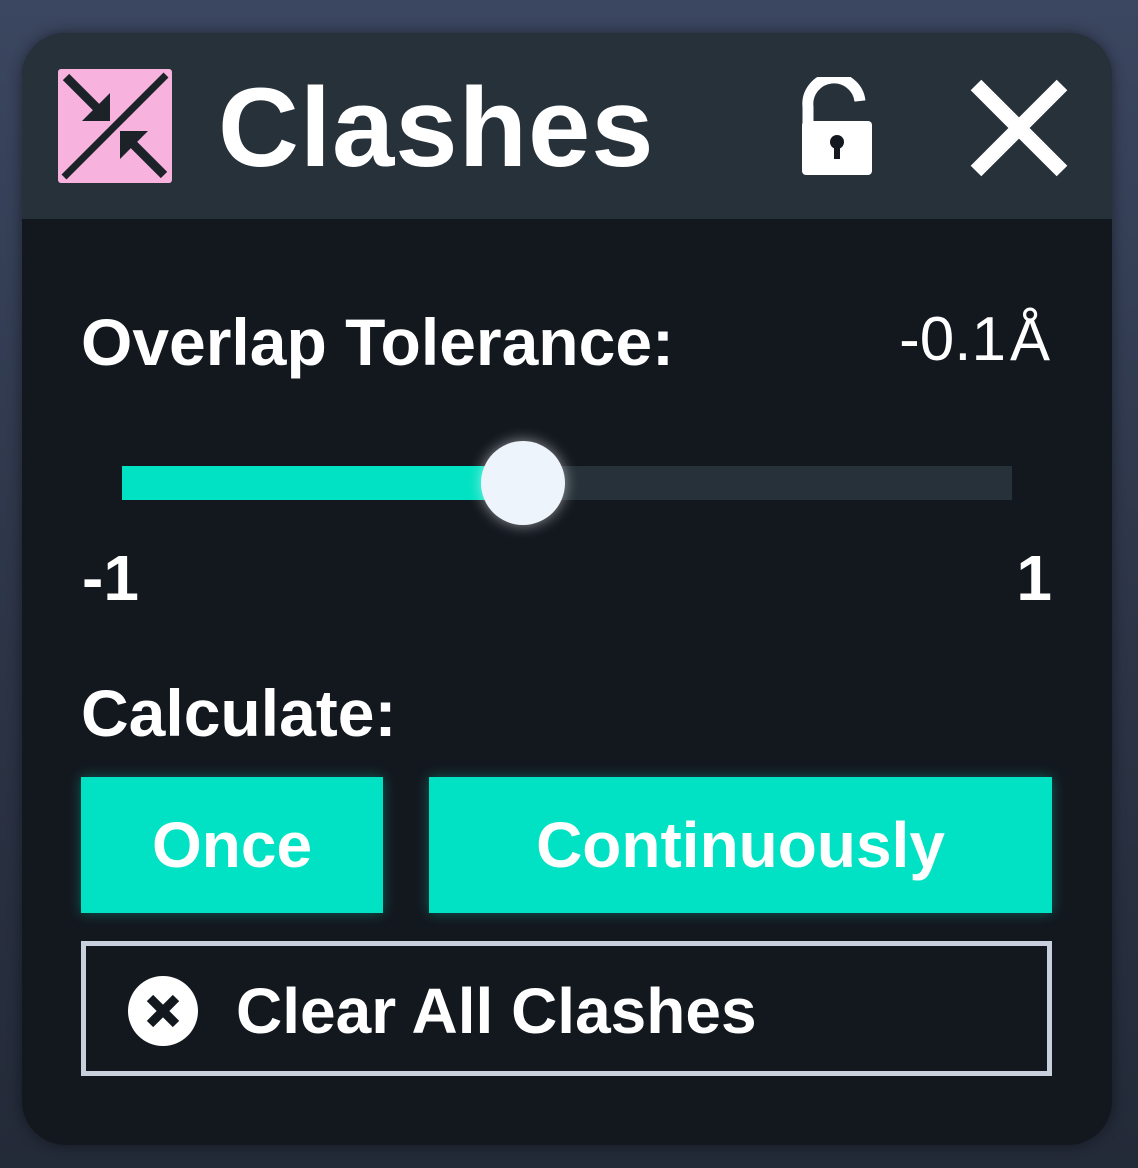  I want to click on calculate-continuously-button: Continuously, so click(740, 845).